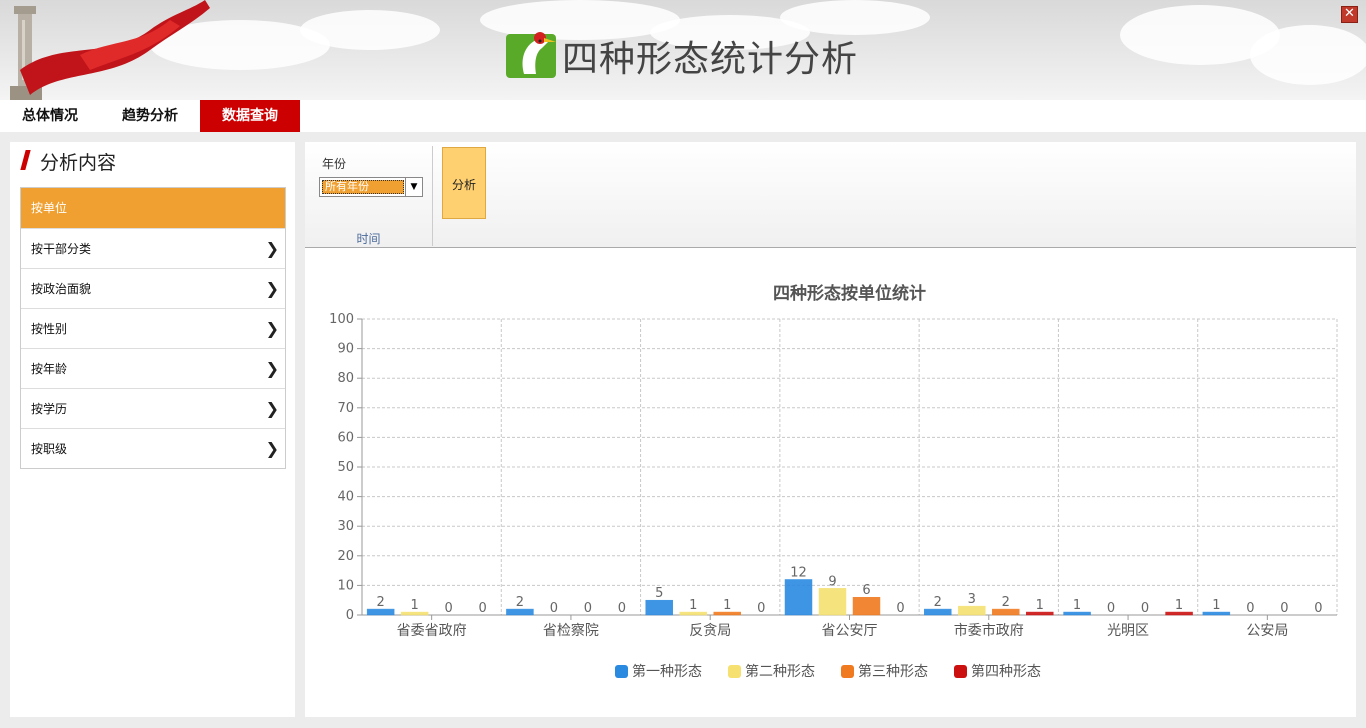  Describe the element at coordinates (710, 59) in the screenshot. I see `app-title: 四种形态统计分析` at that location.